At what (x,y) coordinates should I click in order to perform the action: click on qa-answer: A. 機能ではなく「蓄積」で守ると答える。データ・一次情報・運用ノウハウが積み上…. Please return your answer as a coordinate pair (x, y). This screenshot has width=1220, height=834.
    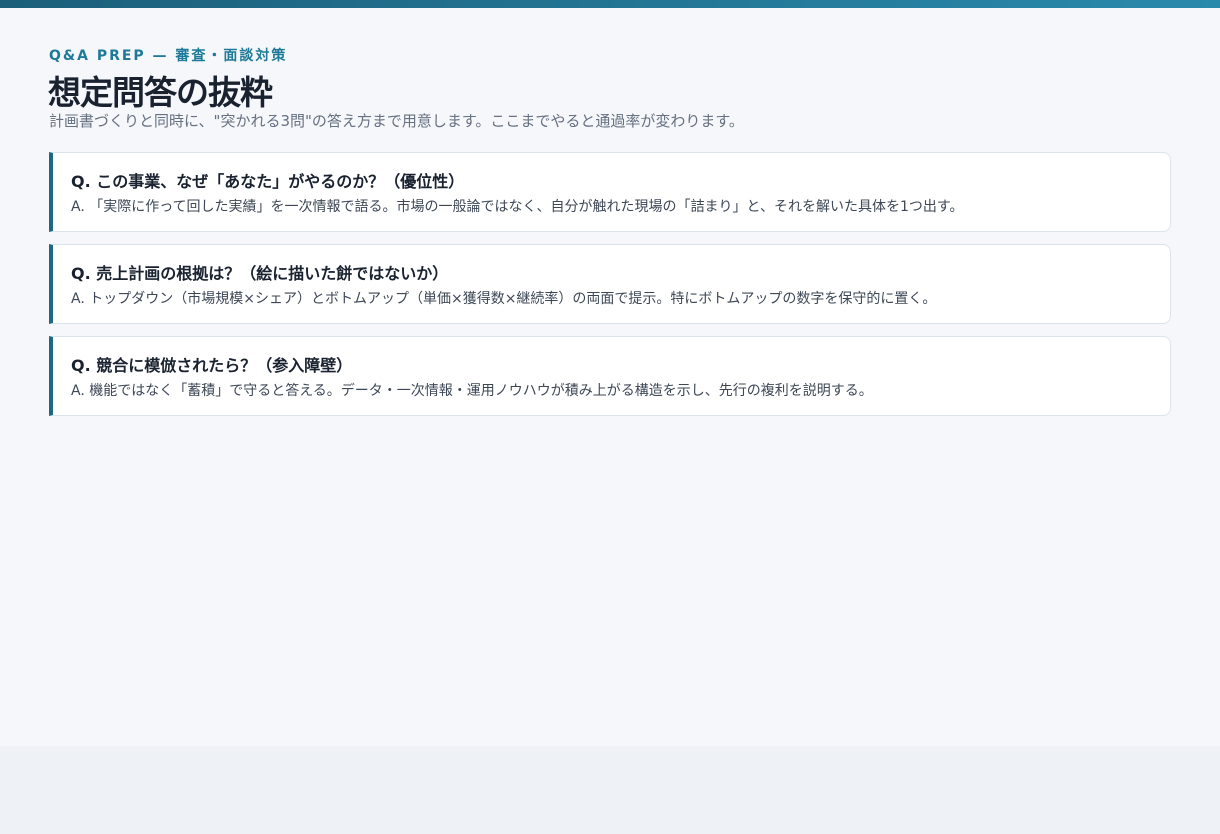
    Looking at the image, I should click on (472, 391).